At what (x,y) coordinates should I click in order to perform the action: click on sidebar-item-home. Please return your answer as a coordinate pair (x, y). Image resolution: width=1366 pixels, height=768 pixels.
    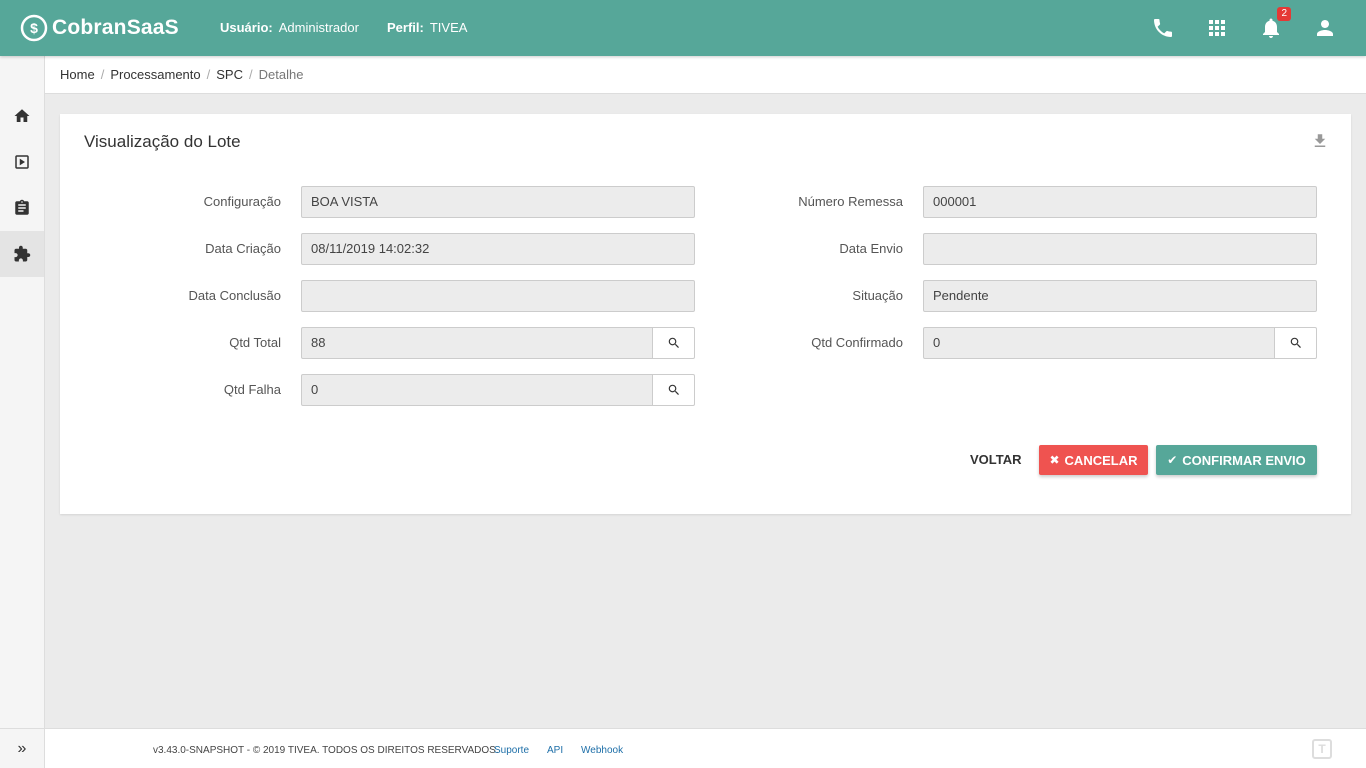
    Looking at the image, I should click on (22, 116).